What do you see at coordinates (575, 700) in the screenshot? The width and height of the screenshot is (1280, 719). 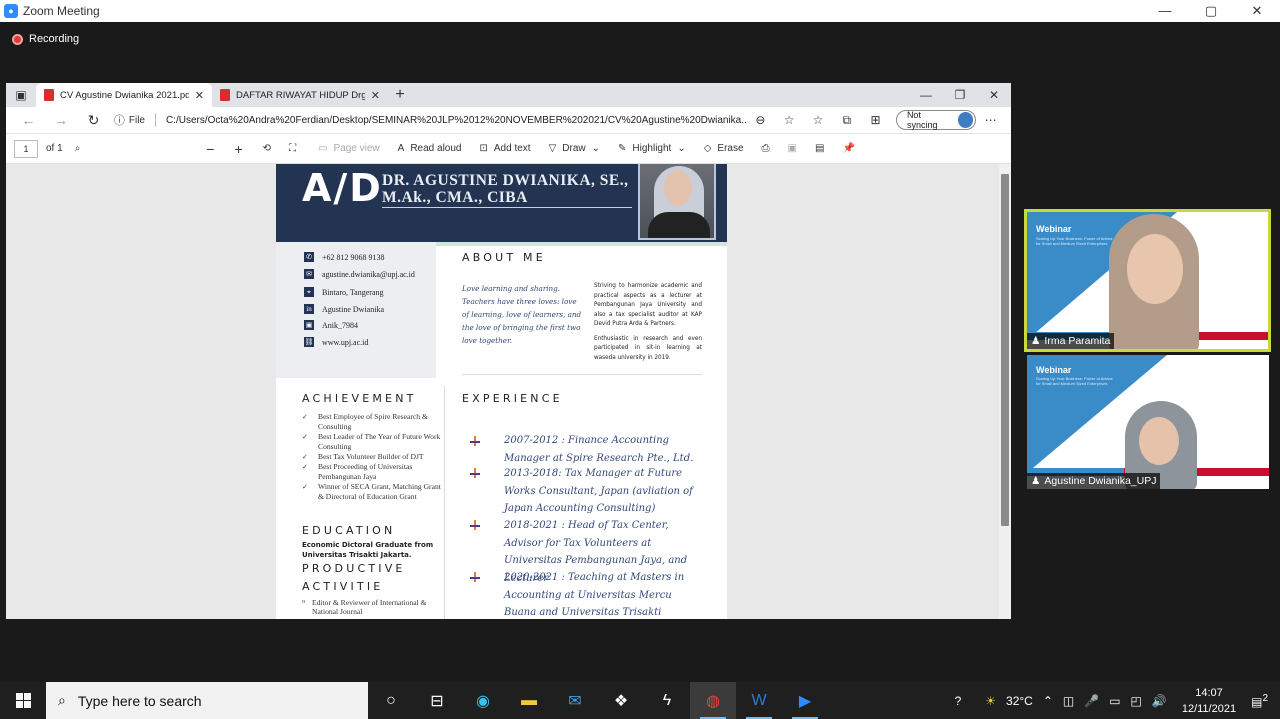 I see `mail-icon: ✉` at bounding box center [575, 700].